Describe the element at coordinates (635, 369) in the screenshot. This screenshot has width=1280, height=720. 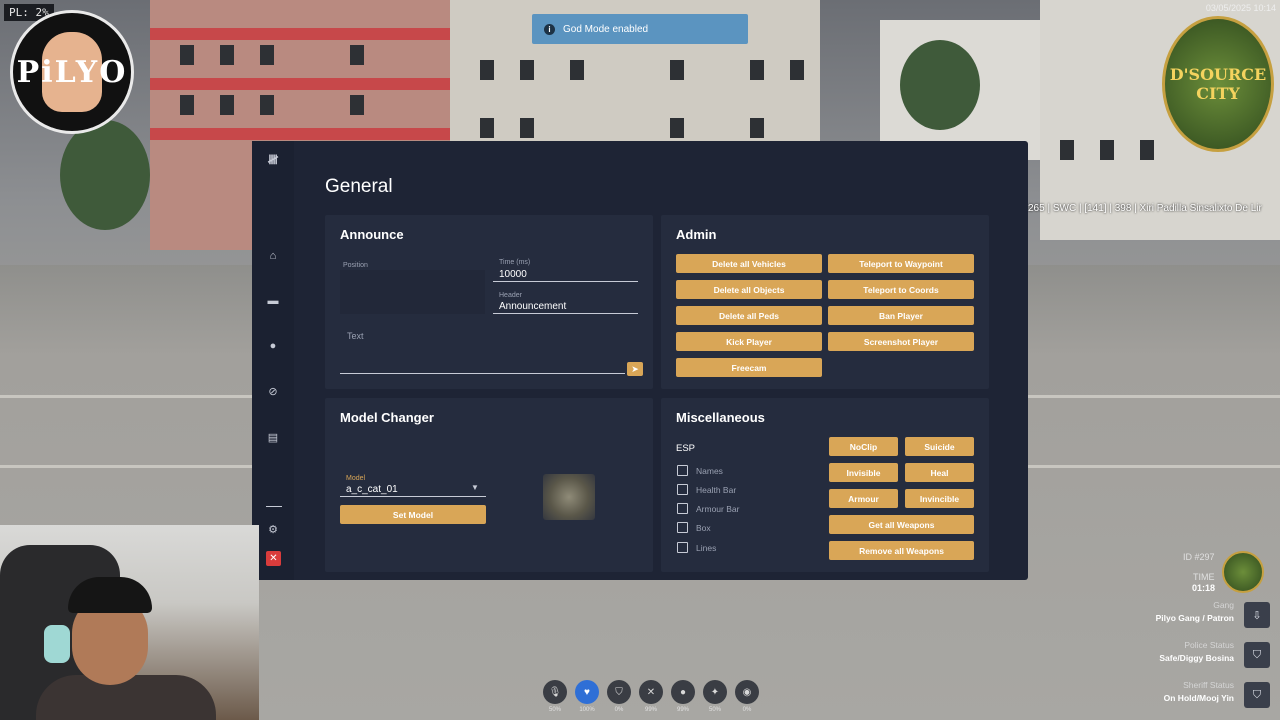
I see `send-icon: ➤` at that location.